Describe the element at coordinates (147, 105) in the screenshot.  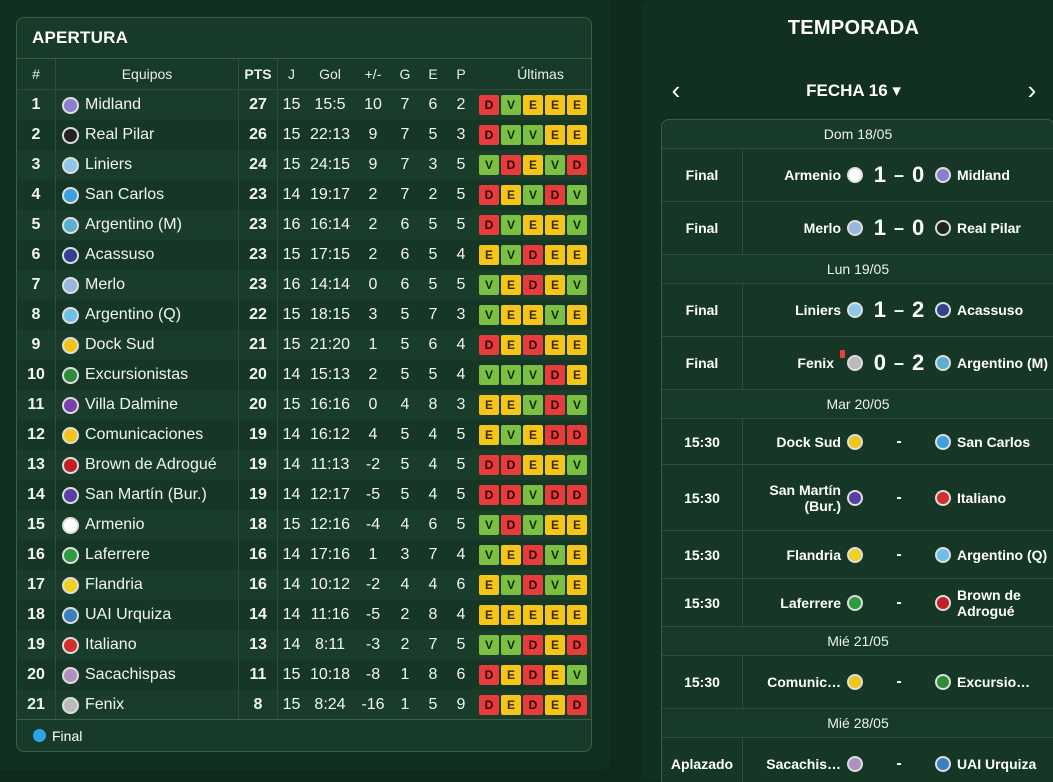
I see `team-link: Midland` at that location.